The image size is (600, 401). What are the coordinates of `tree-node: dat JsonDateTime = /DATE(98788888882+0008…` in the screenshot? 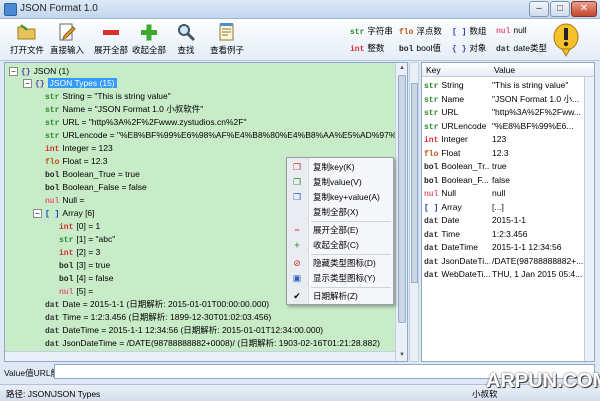 It's located at (212, 343).